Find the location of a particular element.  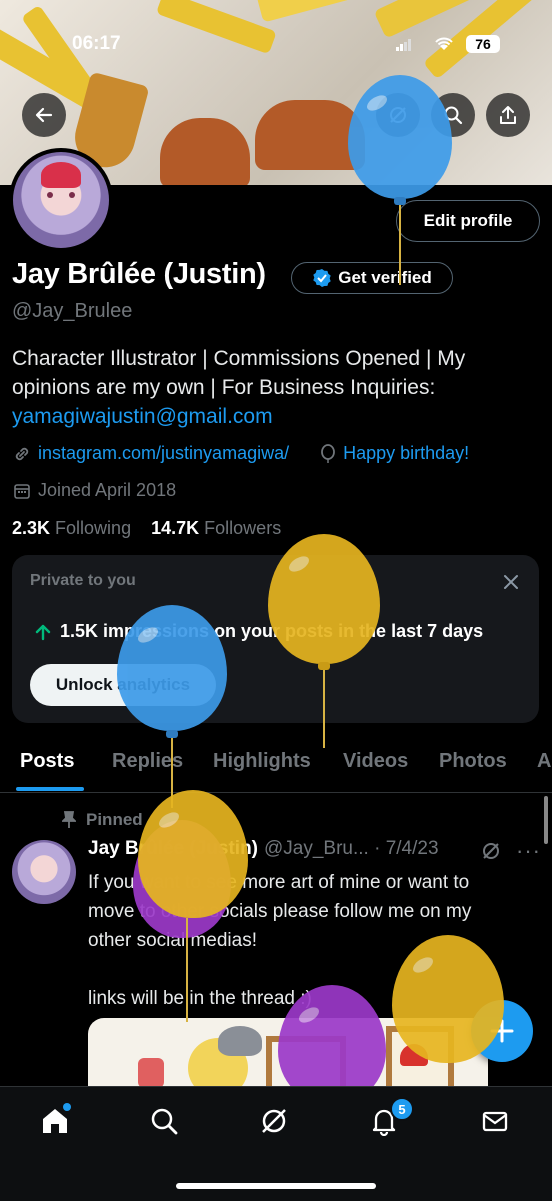

back-button is located at coordinates (44, 115).